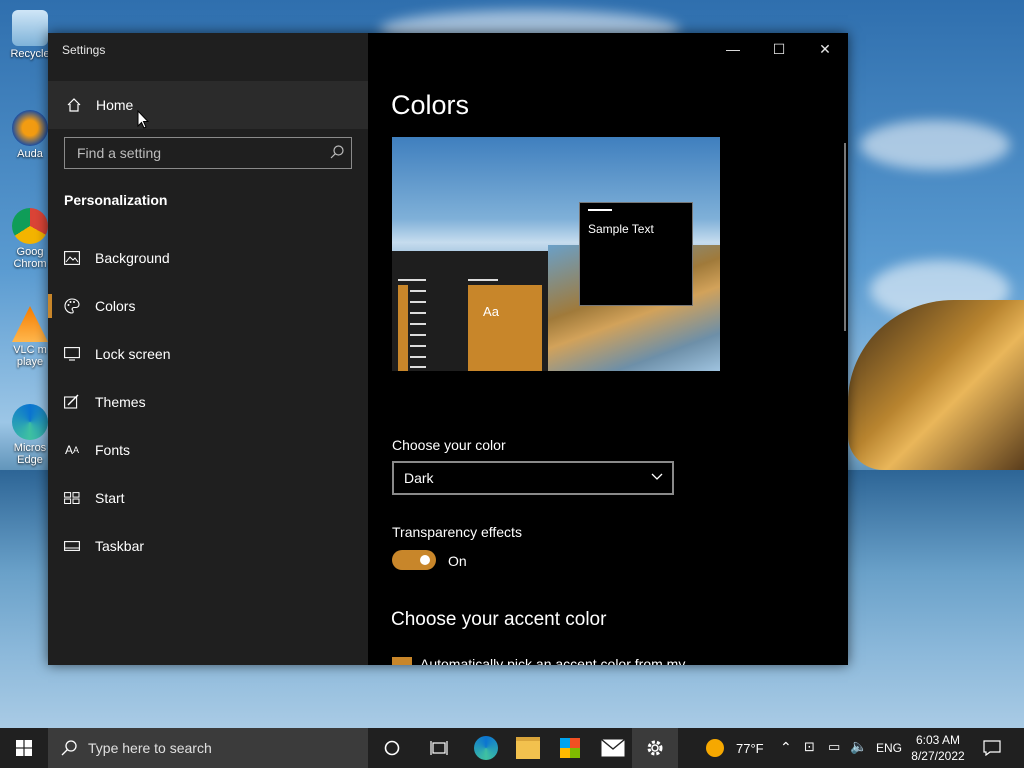 The width and height of the screenshot is (1024, 768). I want to click on sidebar-item-themes: Themes, so click(208, 402).